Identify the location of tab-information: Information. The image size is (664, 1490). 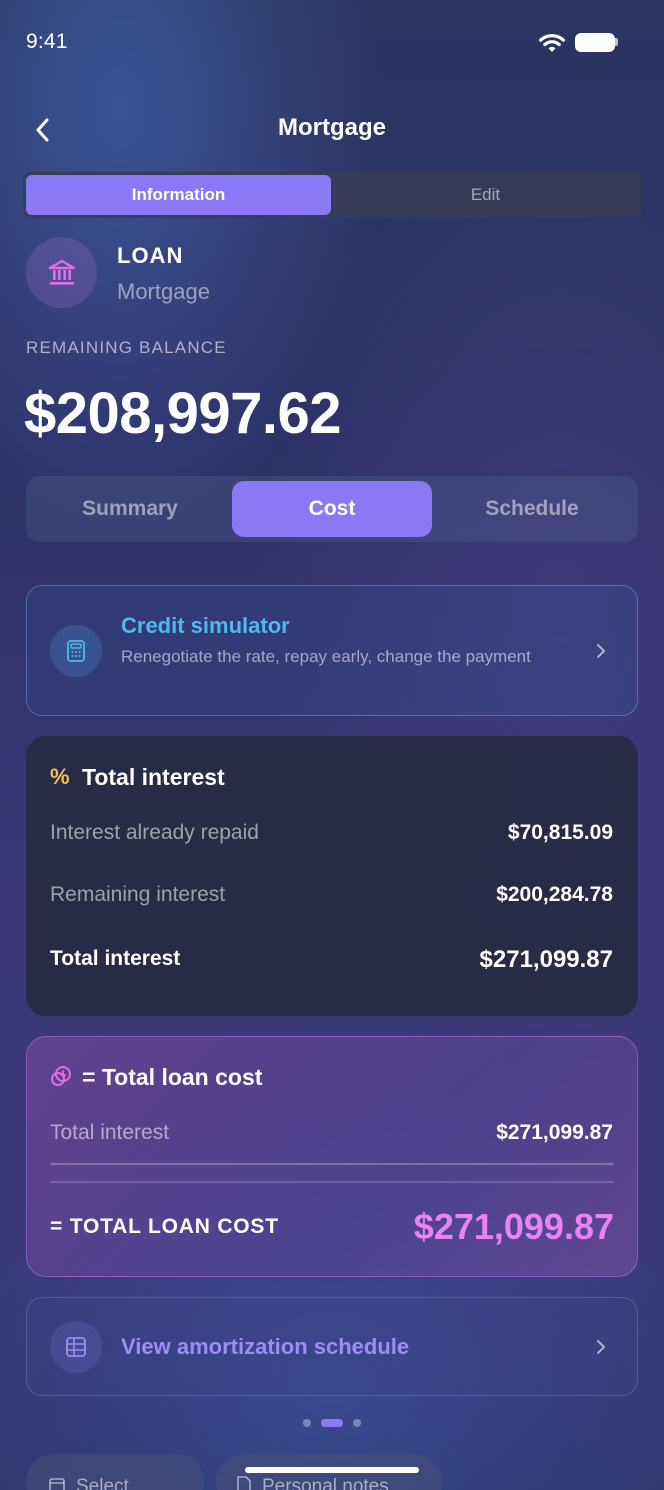
(178, 195).